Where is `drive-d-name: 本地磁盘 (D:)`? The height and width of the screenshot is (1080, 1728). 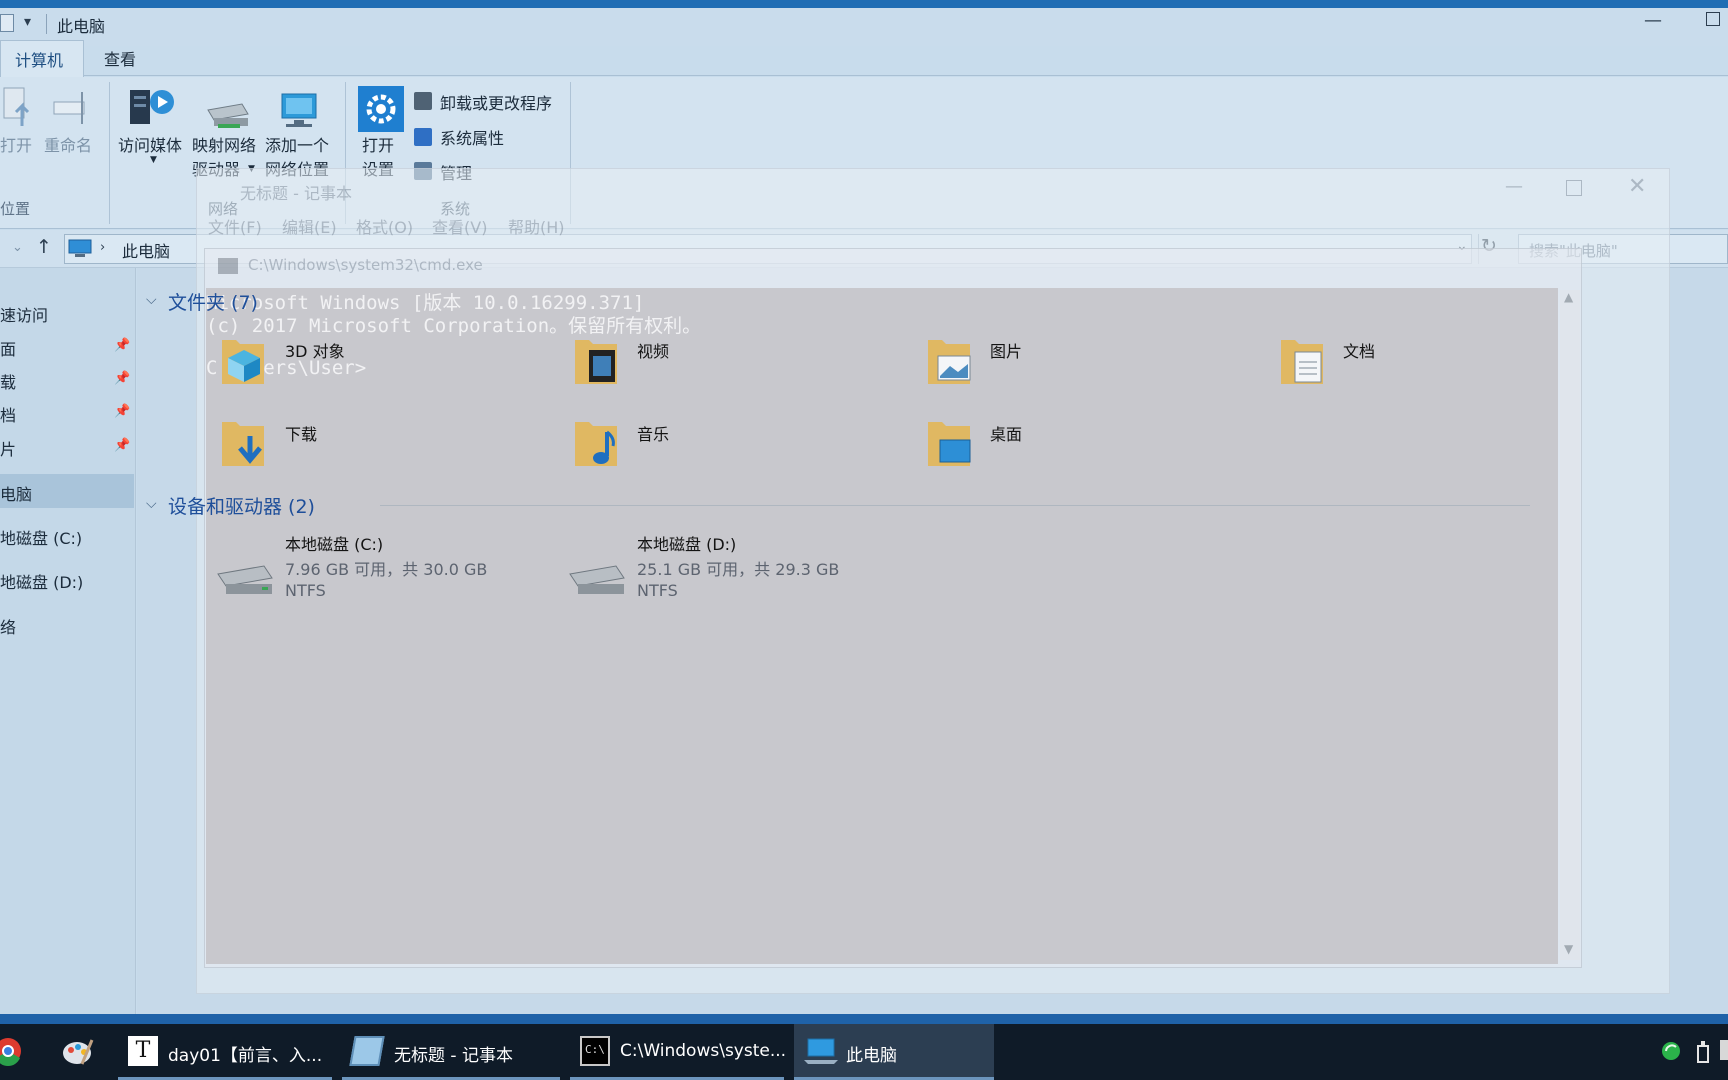 drive-d-name: 本地磁盘 (D:) is located at coordinates (686, 543).